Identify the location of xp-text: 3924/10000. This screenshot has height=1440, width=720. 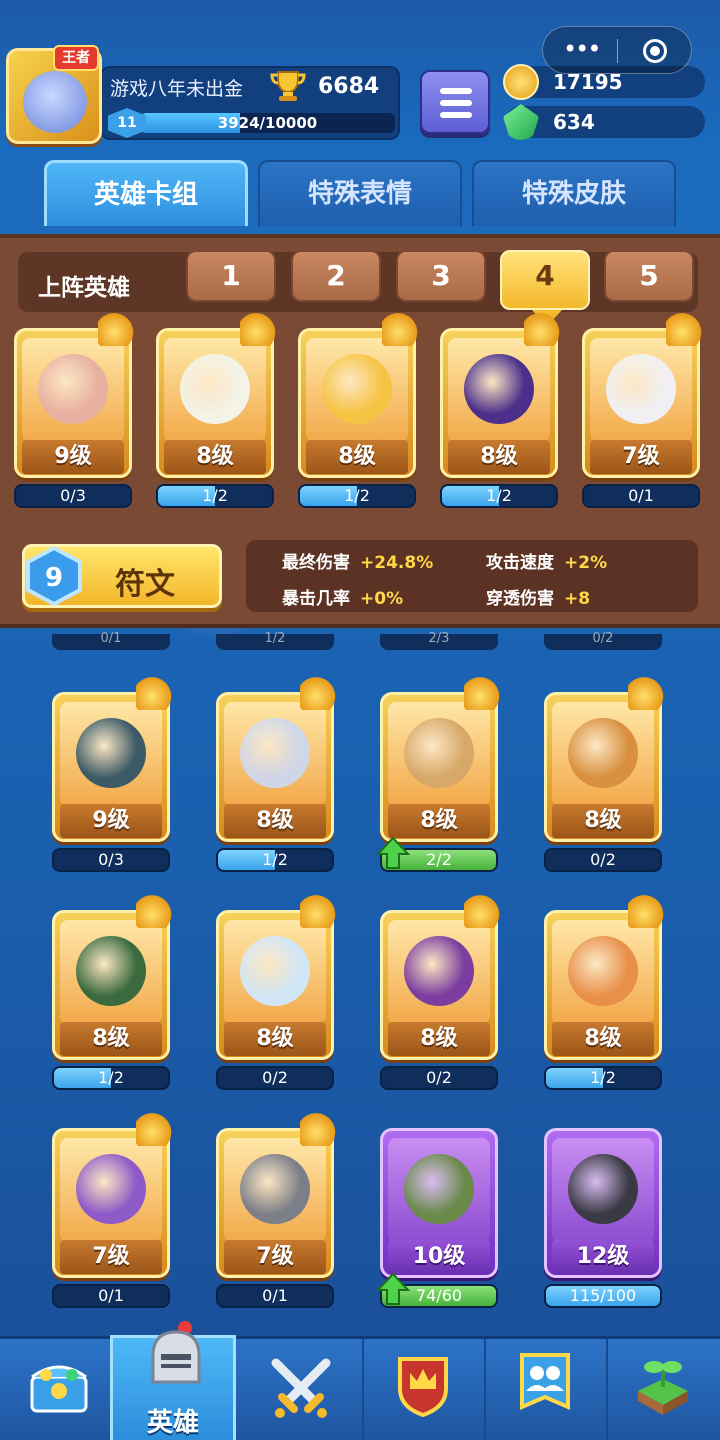
(267, 123).